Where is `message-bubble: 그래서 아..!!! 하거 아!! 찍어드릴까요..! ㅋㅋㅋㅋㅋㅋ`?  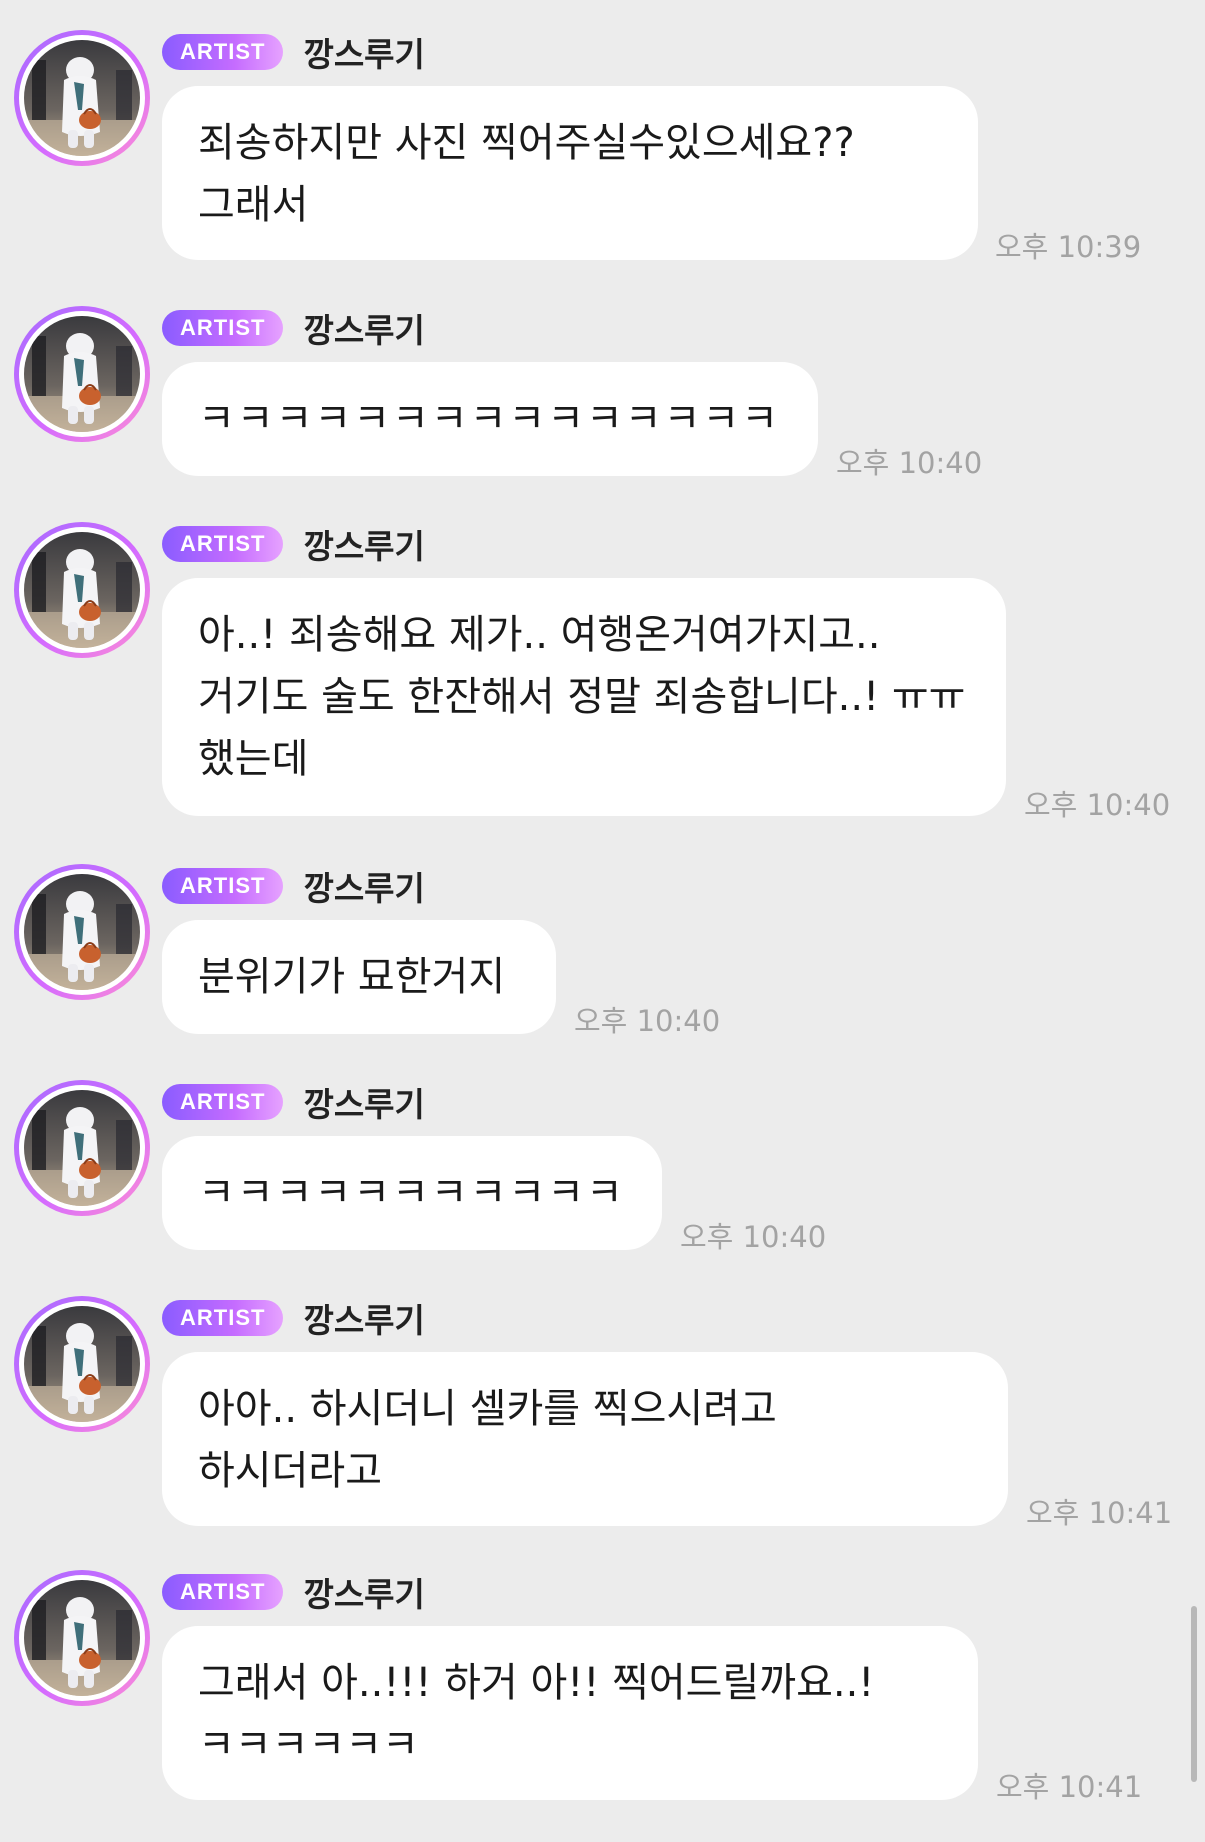
message-bubble: 그래서 아..!!! 하거 아!! 찍어드릴까요..! ㅋㅋㅋㅋㅋㅋ is located at coordinates (570, 1713).